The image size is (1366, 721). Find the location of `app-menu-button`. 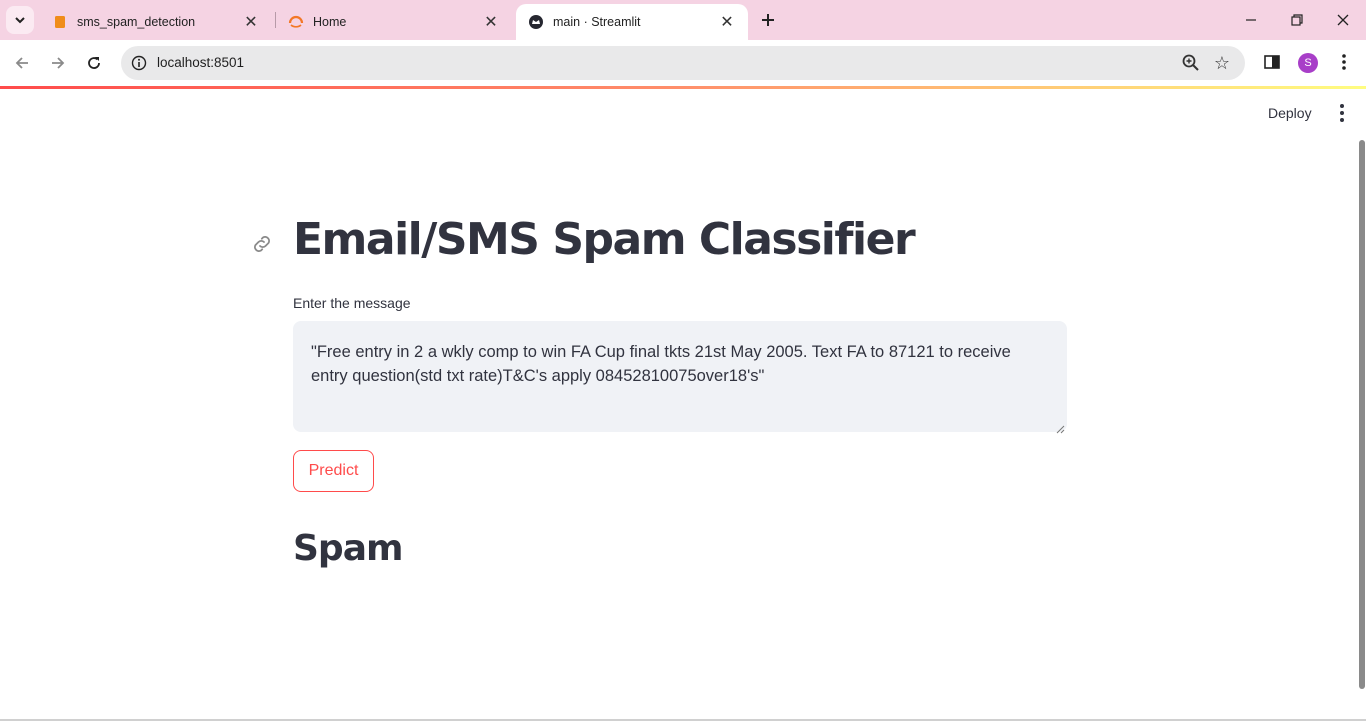

app-menu-button is located at coordinates (1342, 113).